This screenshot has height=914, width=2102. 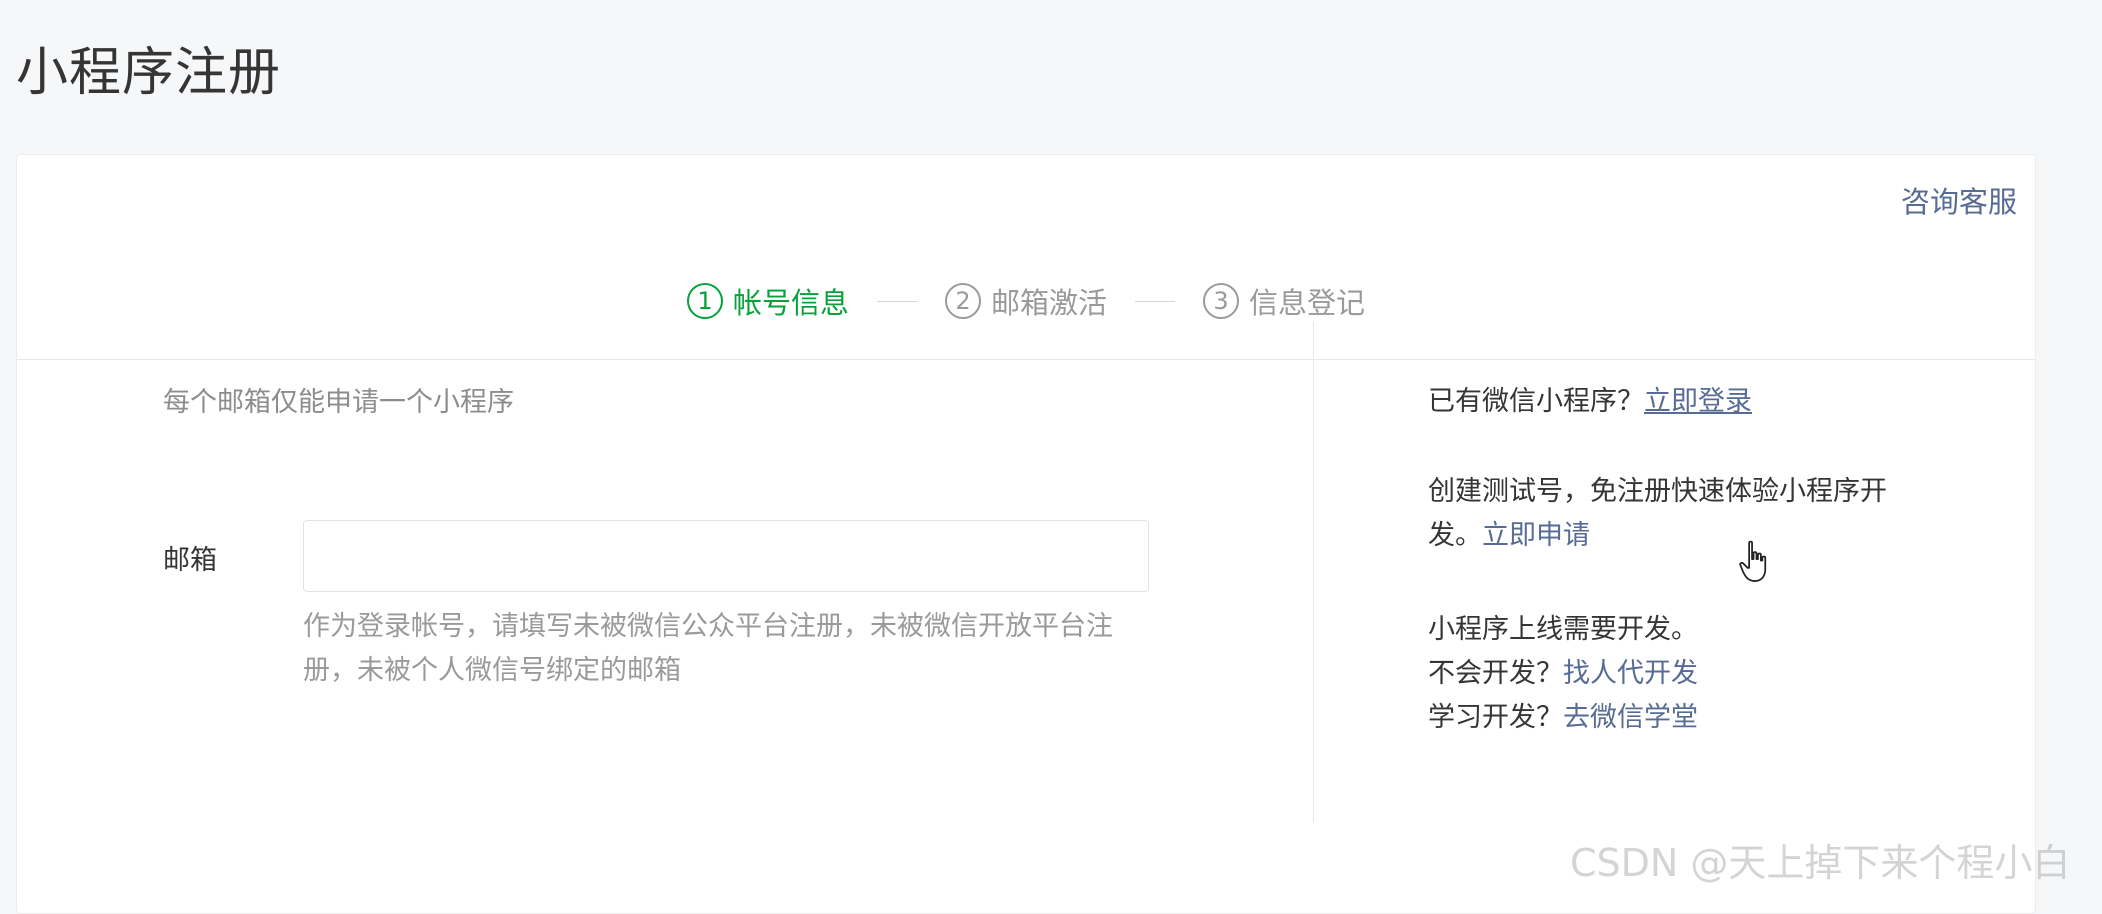 I want to click on outsource-line: 不会开发？找人代开发, so click(x=1683, y=674).